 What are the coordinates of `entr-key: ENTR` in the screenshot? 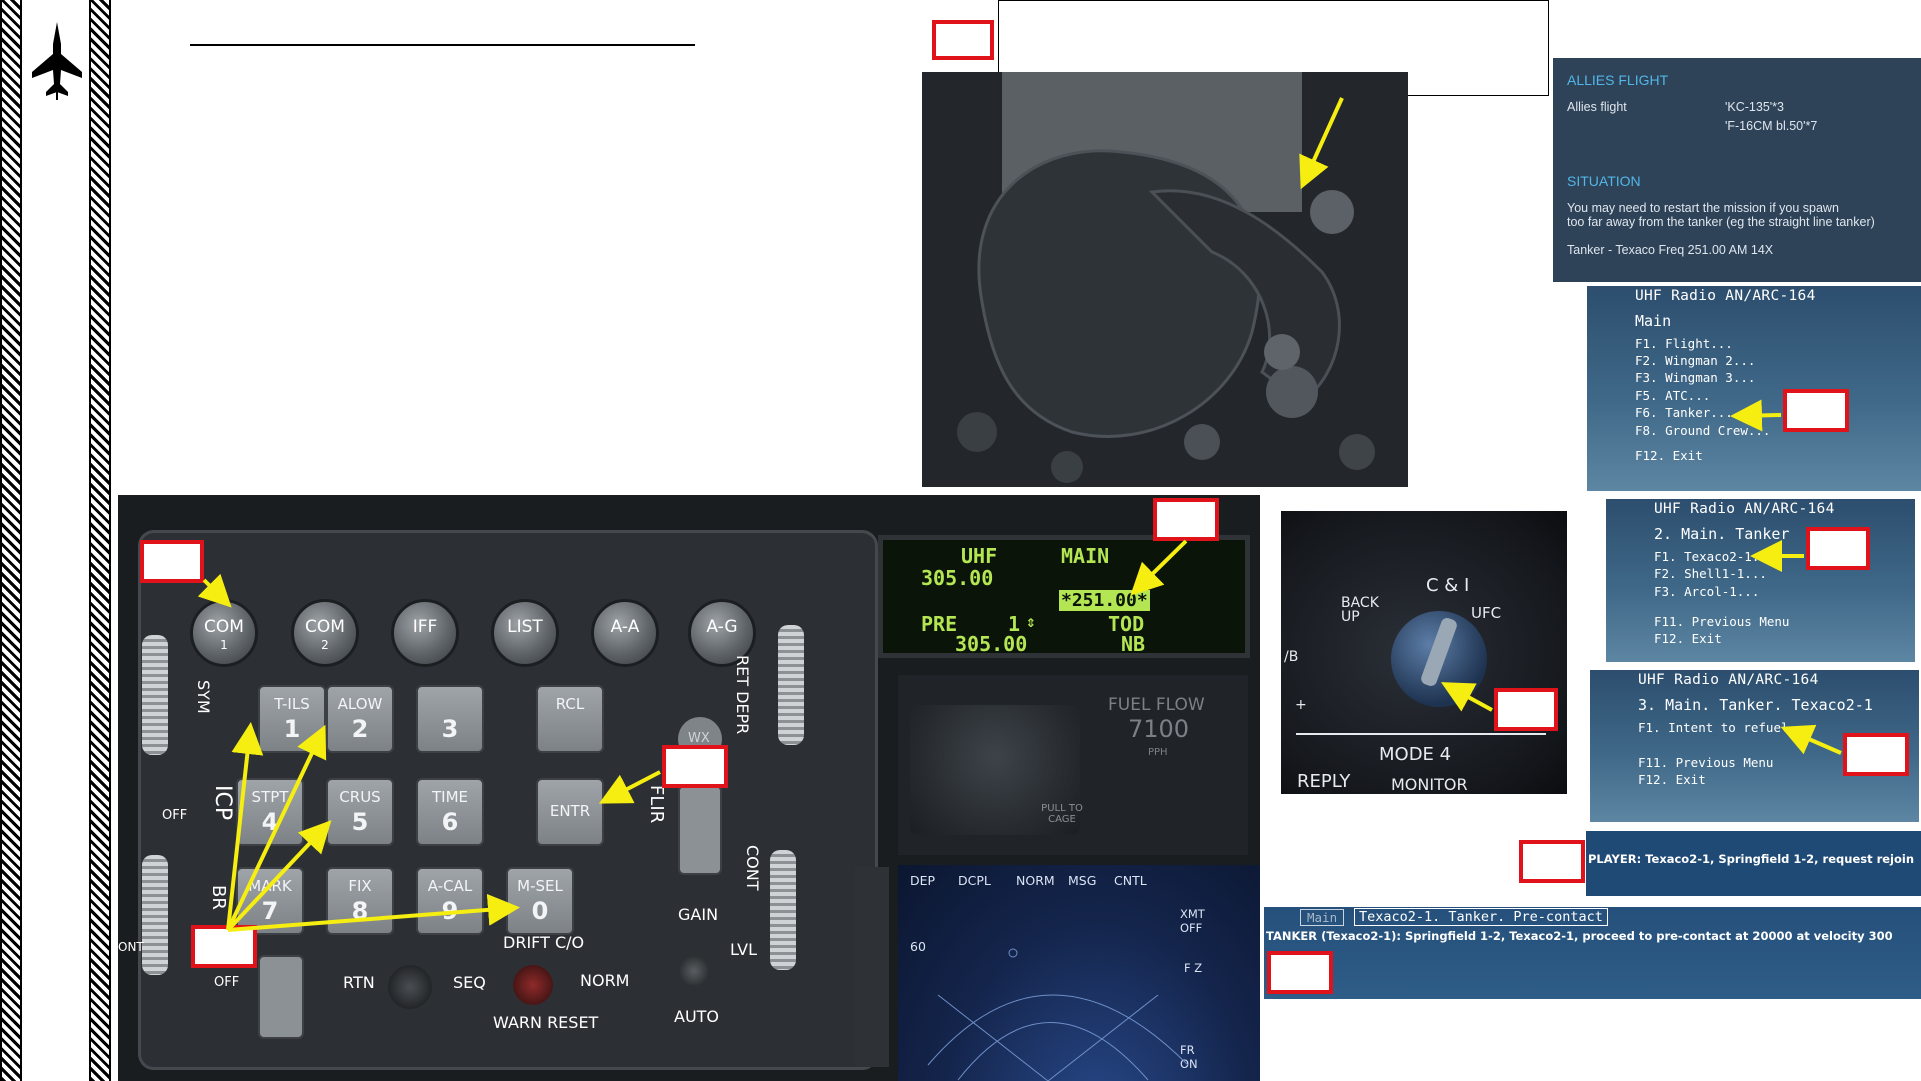 It's located at (570, 812).